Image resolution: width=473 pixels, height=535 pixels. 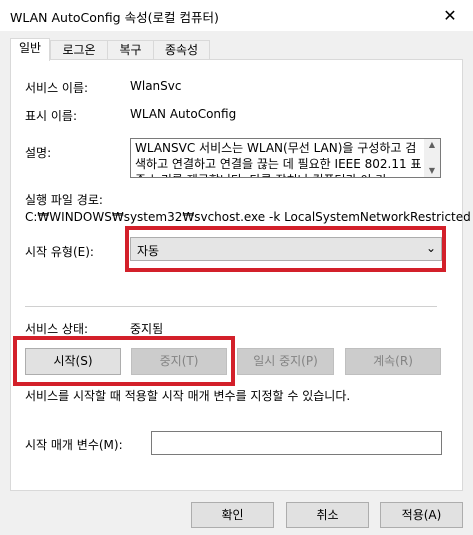 What do you see at coordinates (147, 329) in the screenshot?
I see `service-status-value: 중지됨` at bounding box center [147, 329].